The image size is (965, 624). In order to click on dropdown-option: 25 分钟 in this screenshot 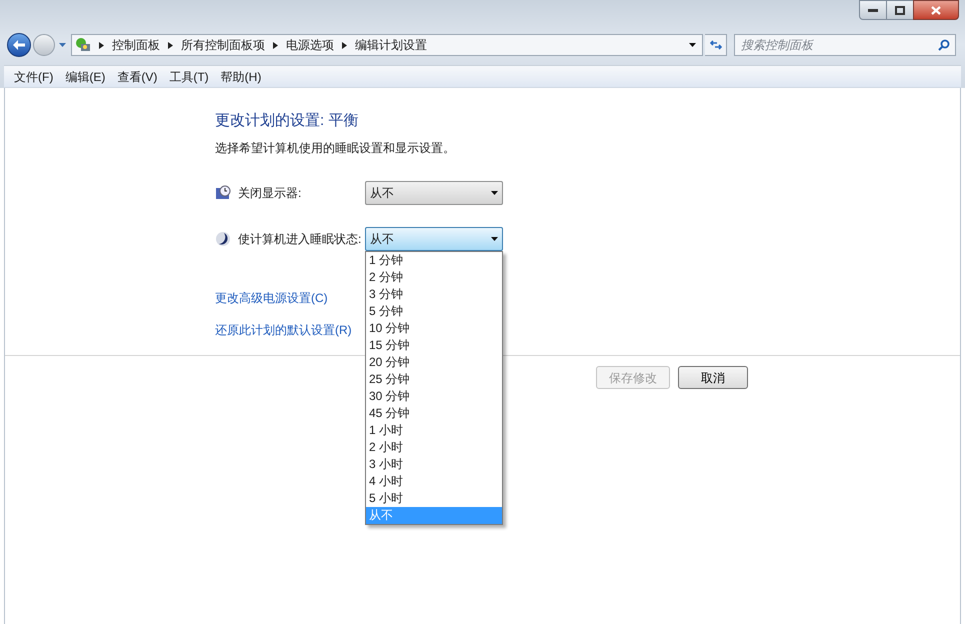, I will do `click(434, 379)`.